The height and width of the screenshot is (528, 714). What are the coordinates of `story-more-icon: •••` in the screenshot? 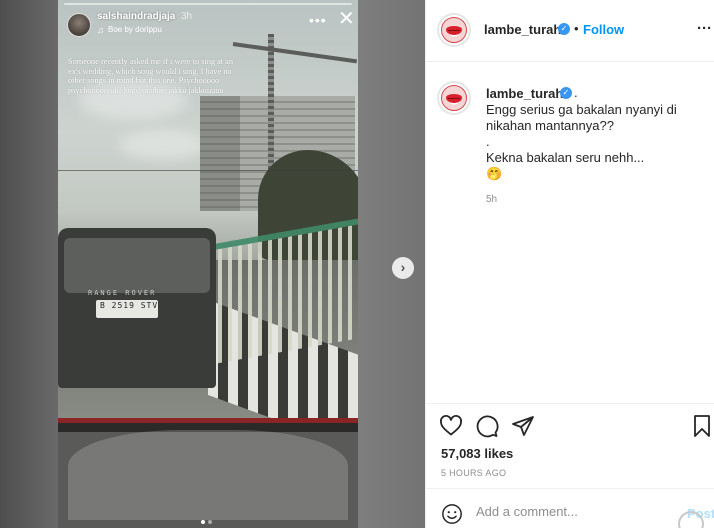 It's located at (318, 20).